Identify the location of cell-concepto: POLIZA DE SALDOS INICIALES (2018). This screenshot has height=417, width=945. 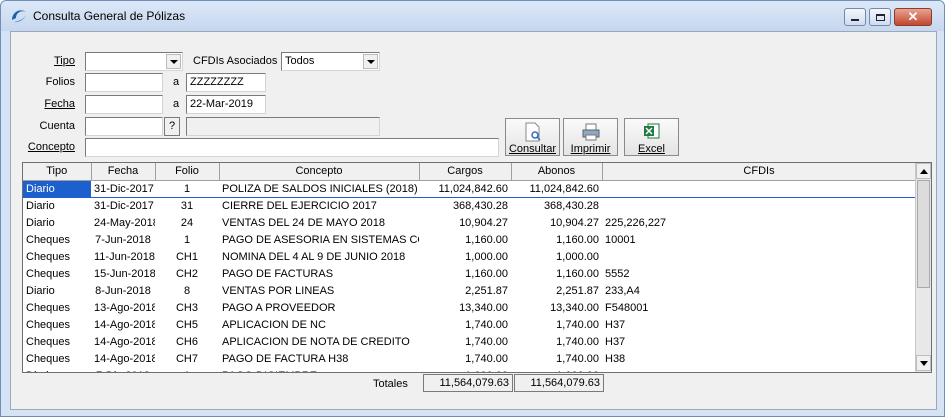
(319, 189).